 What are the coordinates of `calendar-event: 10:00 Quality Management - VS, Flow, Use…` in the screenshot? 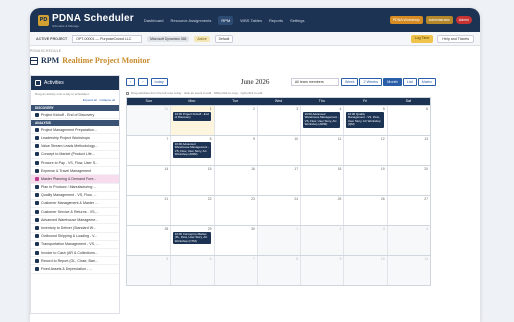 It's located at (365, 120).